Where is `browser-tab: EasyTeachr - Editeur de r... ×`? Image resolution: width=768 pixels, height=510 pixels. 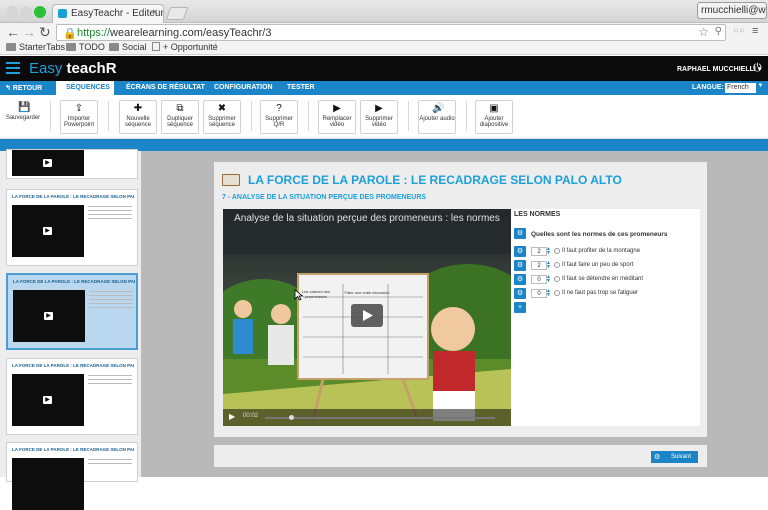 browser-tab: EasyTeachr - Editeur de r... × is located at coordinates (108, 13).